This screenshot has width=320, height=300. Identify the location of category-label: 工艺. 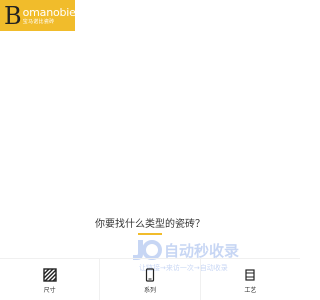
(250, 290).